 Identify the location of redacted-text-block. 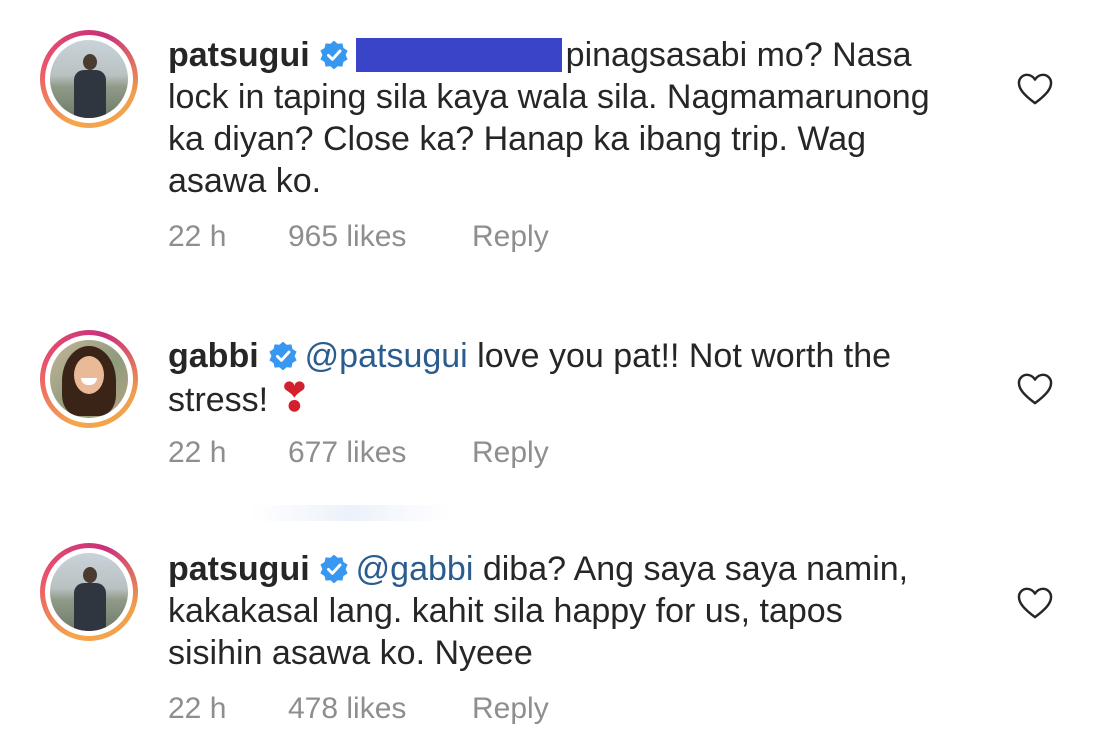
(458, 55).